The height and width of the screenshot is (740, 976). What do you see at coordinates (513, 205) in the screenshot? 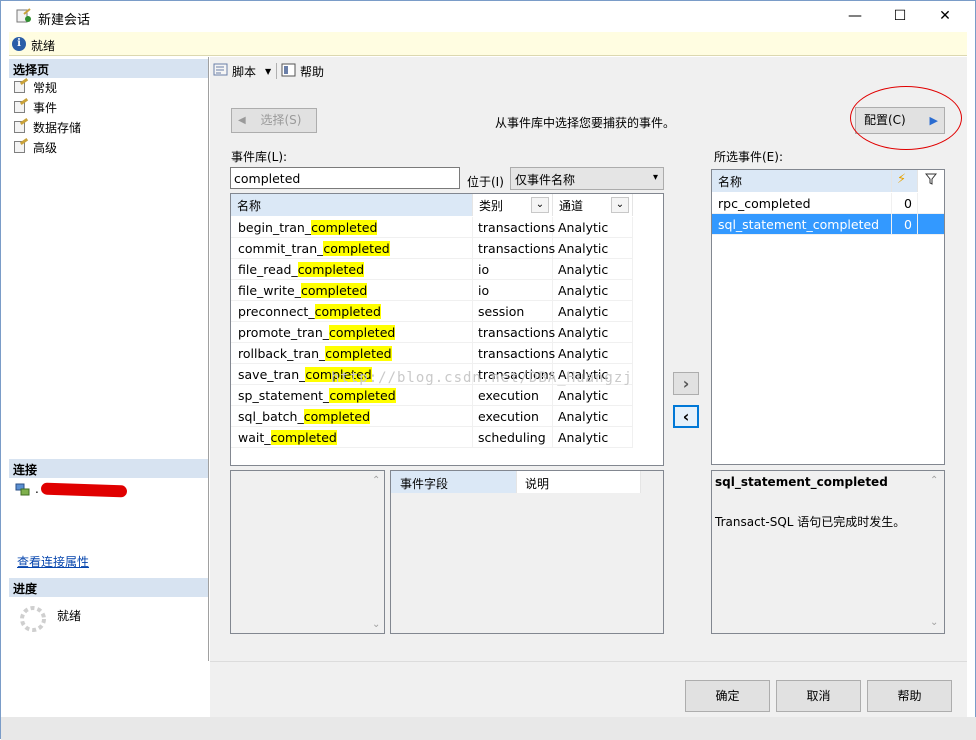
I see `column-header-category: 类别 ⌄` at bounding box center [513, 205].